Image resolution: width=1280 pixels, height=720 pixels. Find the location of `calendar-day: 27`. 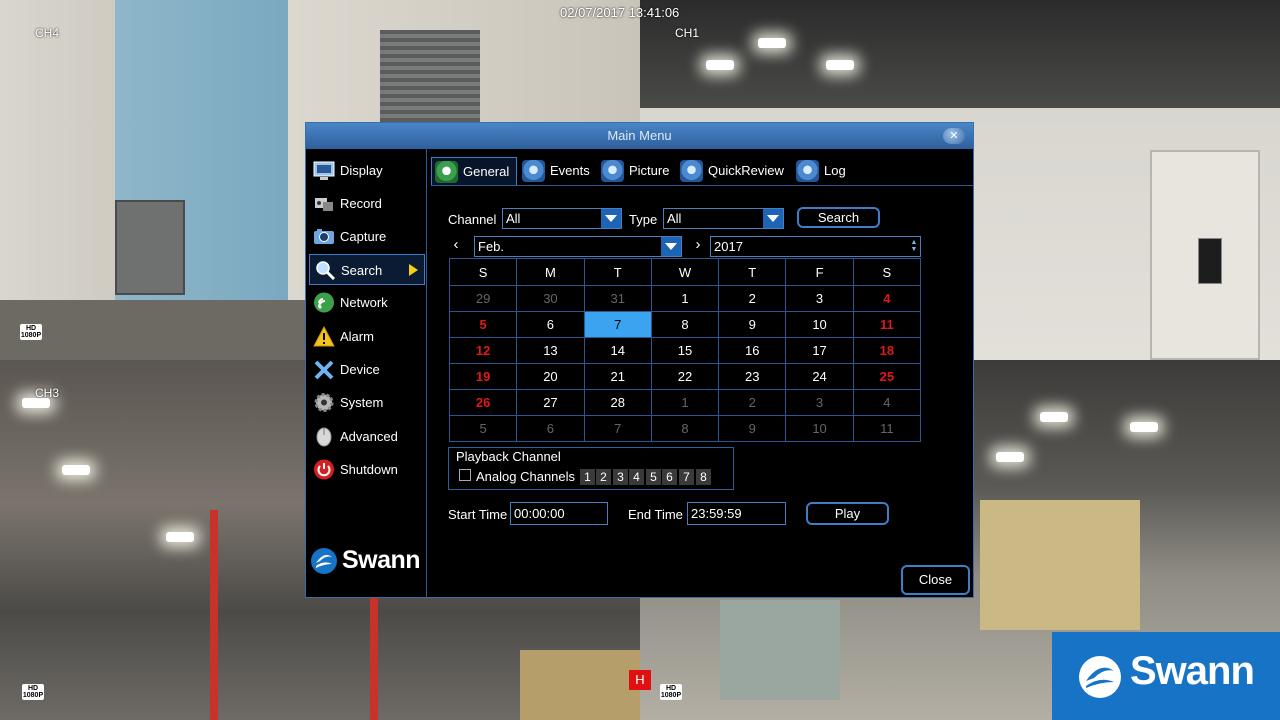

calendar-day: 27 is located at coordinates (550, 402).